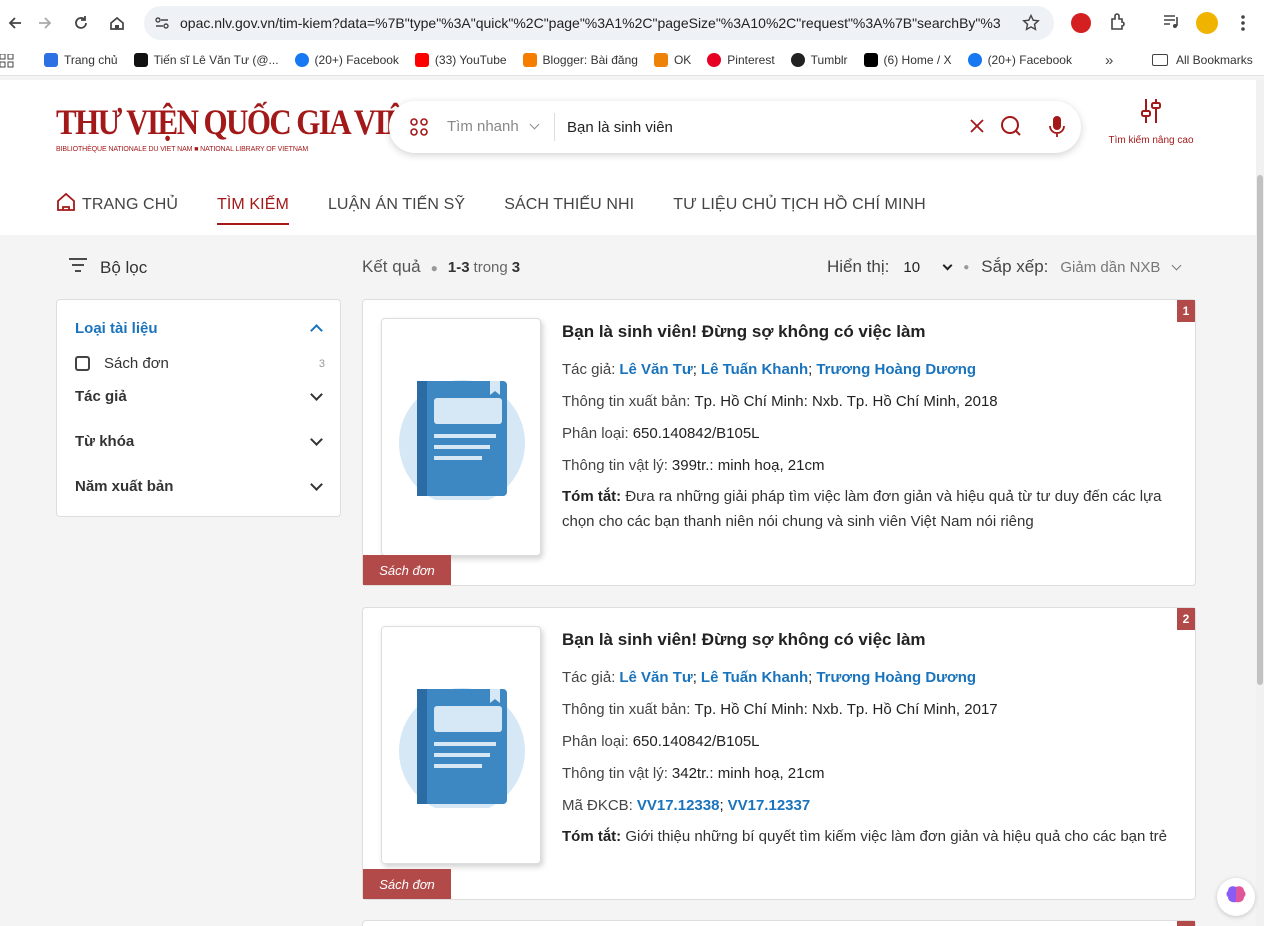 The height and width of the screenshot is (926, 1264). I want to click on home-outline-icon, so click(66, 204).